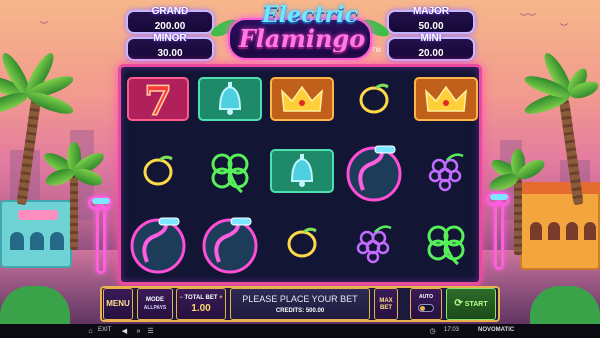 Image resolution: width=600 pixels, height=338 pixels. I want to click on cafe-sign, so click(38, 215).